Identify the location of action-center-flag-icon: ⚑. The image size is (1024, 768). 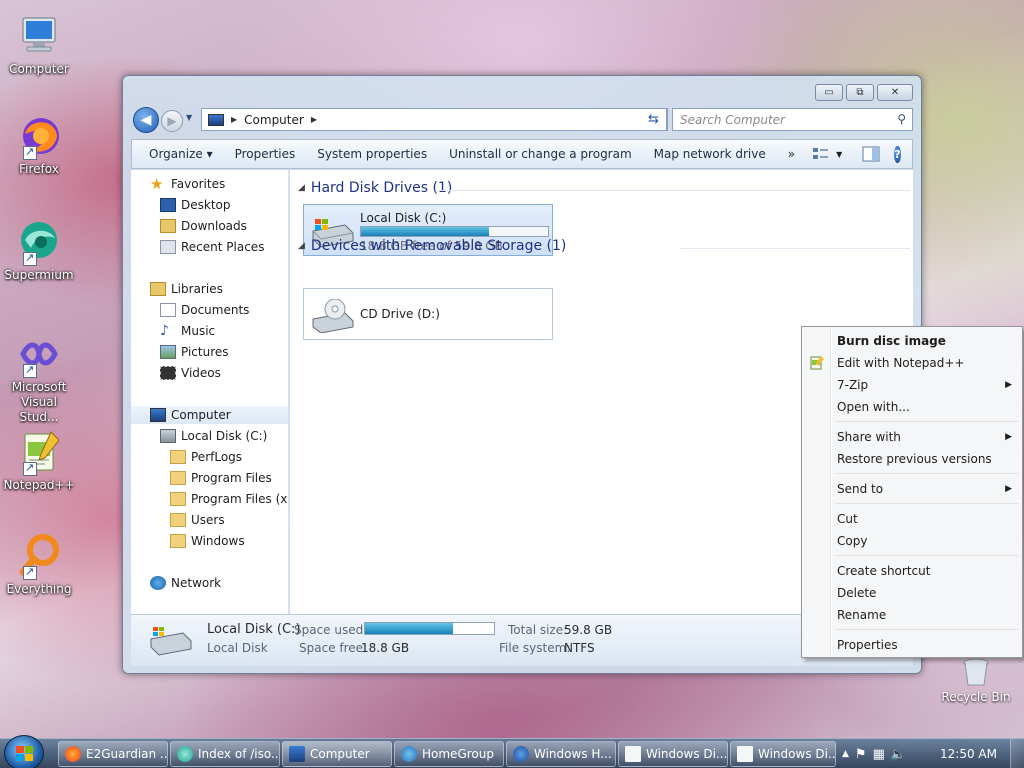
(861, 754).